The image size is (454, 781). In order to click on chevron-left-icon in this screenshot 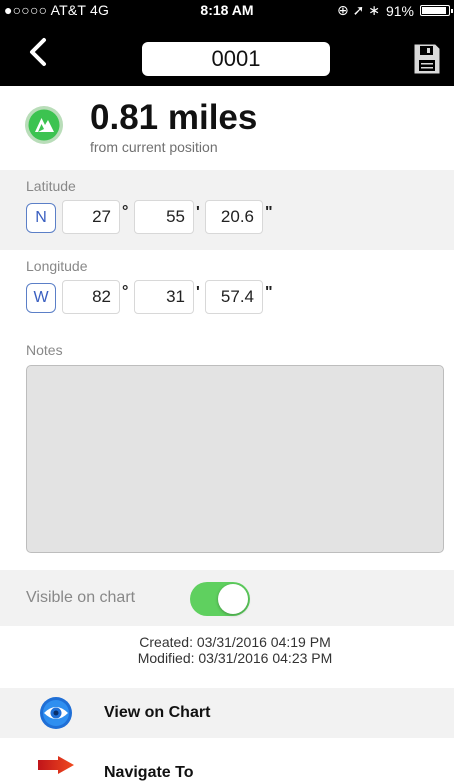, I will do `click(38, 52)`.